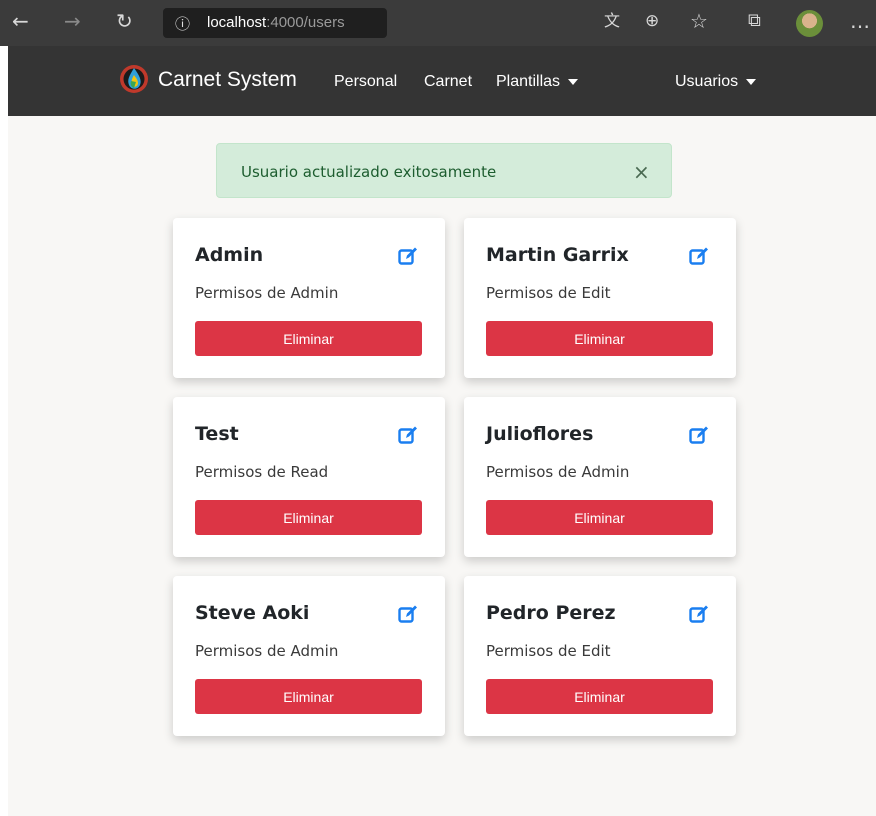 Image resolution: width=876 pixels, height=816 pixels. I want to click on zoom-icon: ⊕, so click(652, 21).